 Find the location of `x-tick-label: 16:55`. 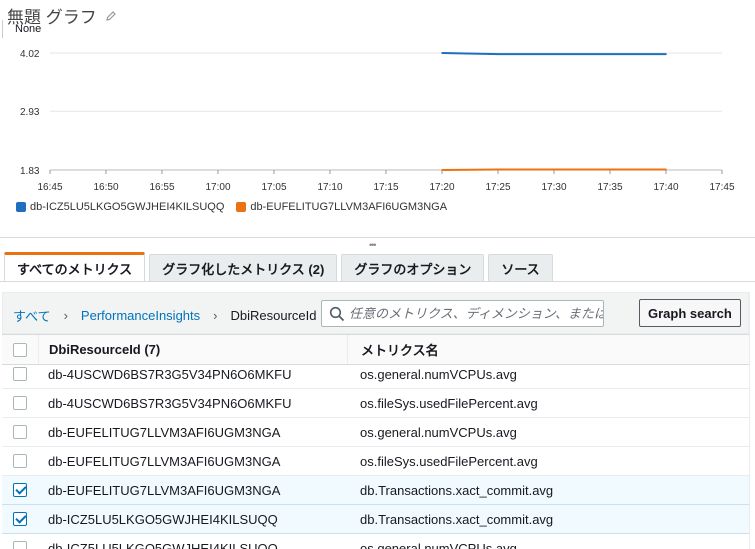

x-tick-label: 16:55 is located at coordinates (161, 187).